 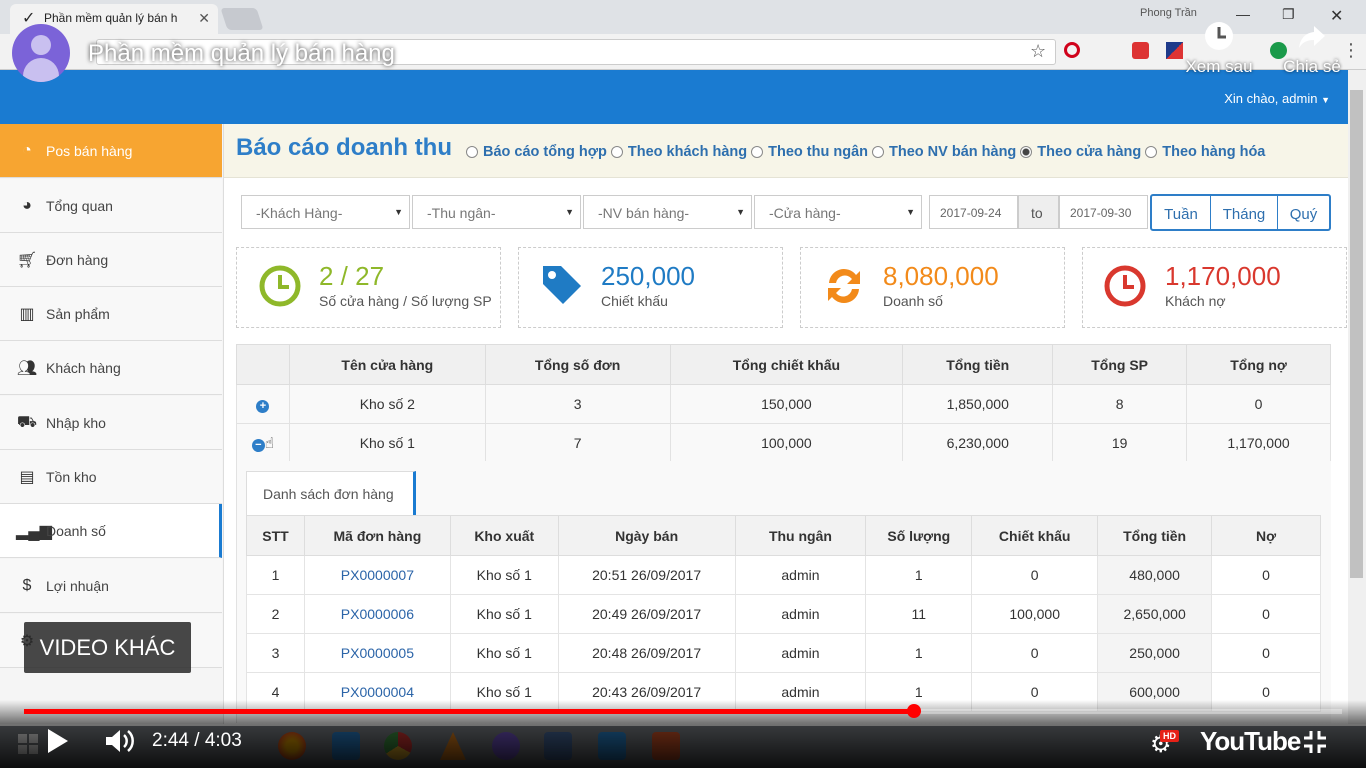 What do you see at coordinates (120, 741) in the screenshot?
I see `volume-icon` at bounding box center [120, 741].